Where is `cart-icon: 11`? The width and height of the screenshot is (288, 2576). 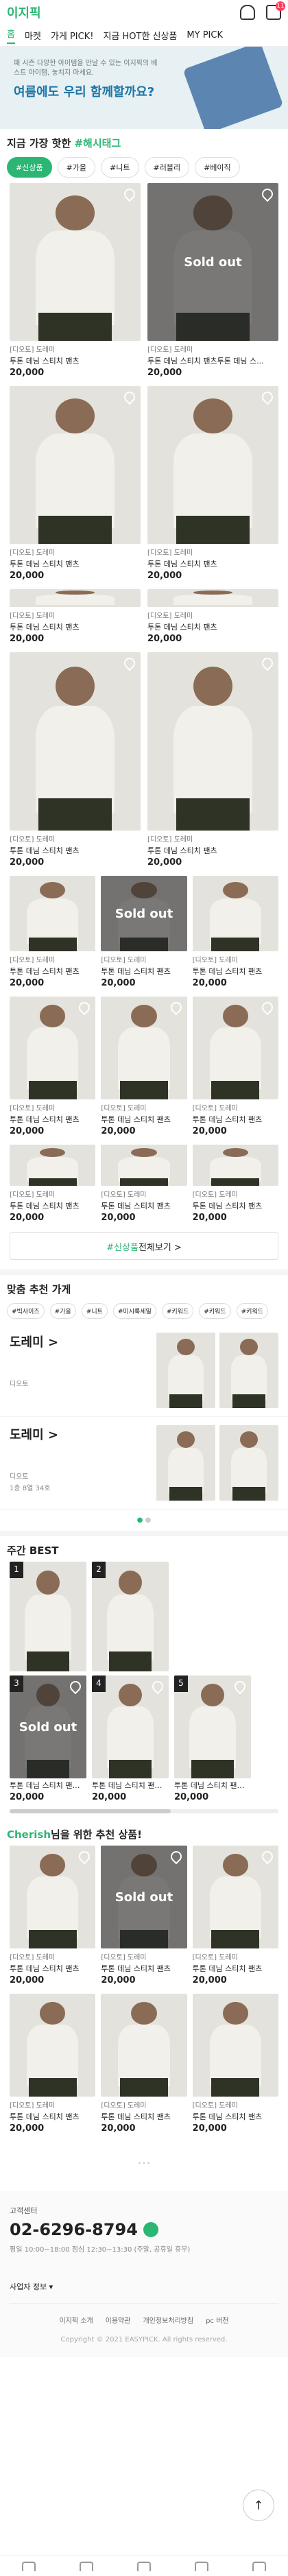 cart-icon: 11 is located at coordinates (275, 10).